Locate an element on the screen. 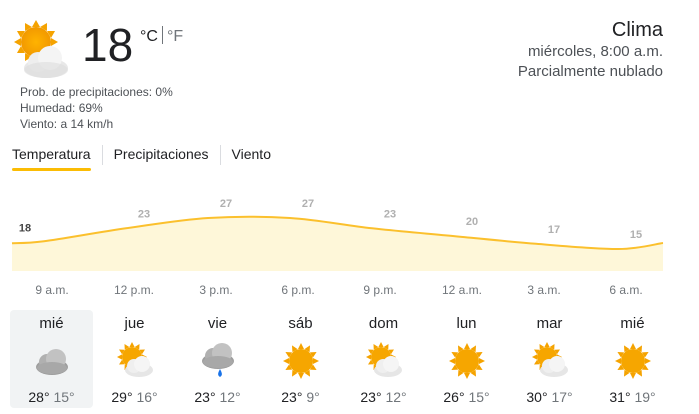  day-temperatures: 23° 9° is located at coordinates (300, 397).